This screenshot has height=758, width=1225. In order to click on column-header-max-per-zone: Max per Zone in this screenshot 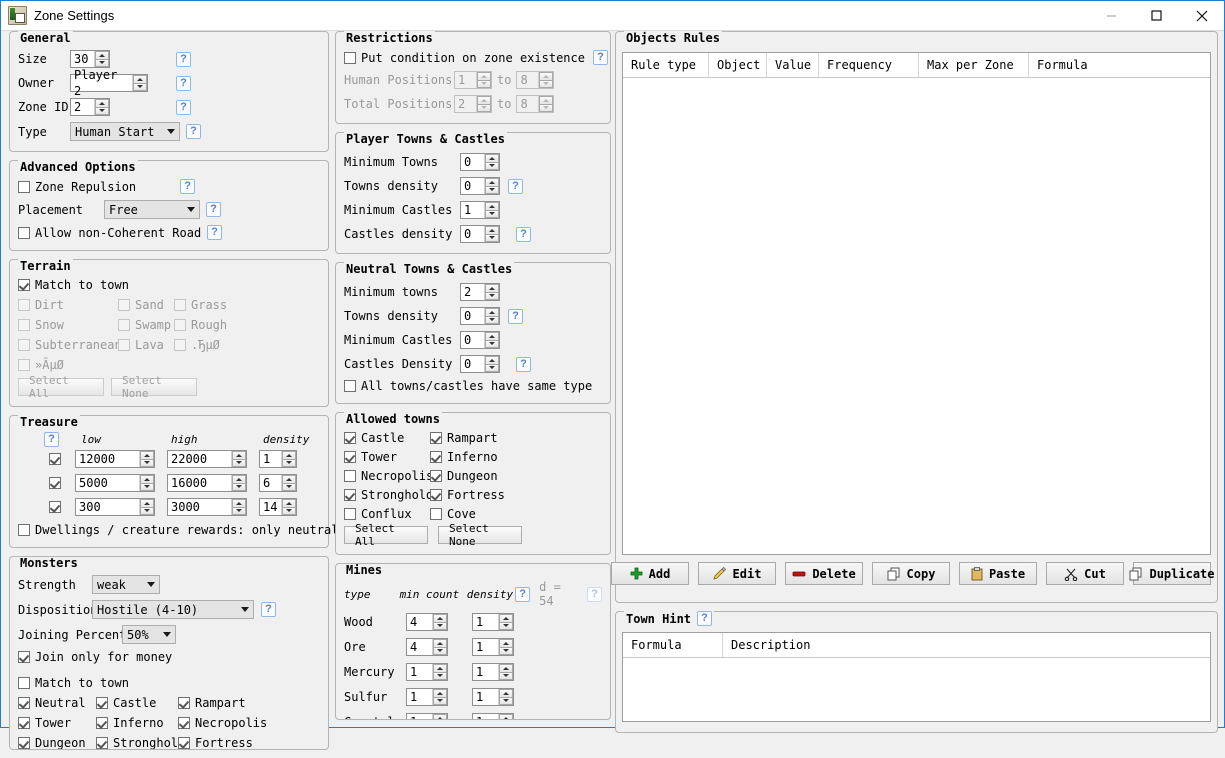, I will do `click(974, 65)`.